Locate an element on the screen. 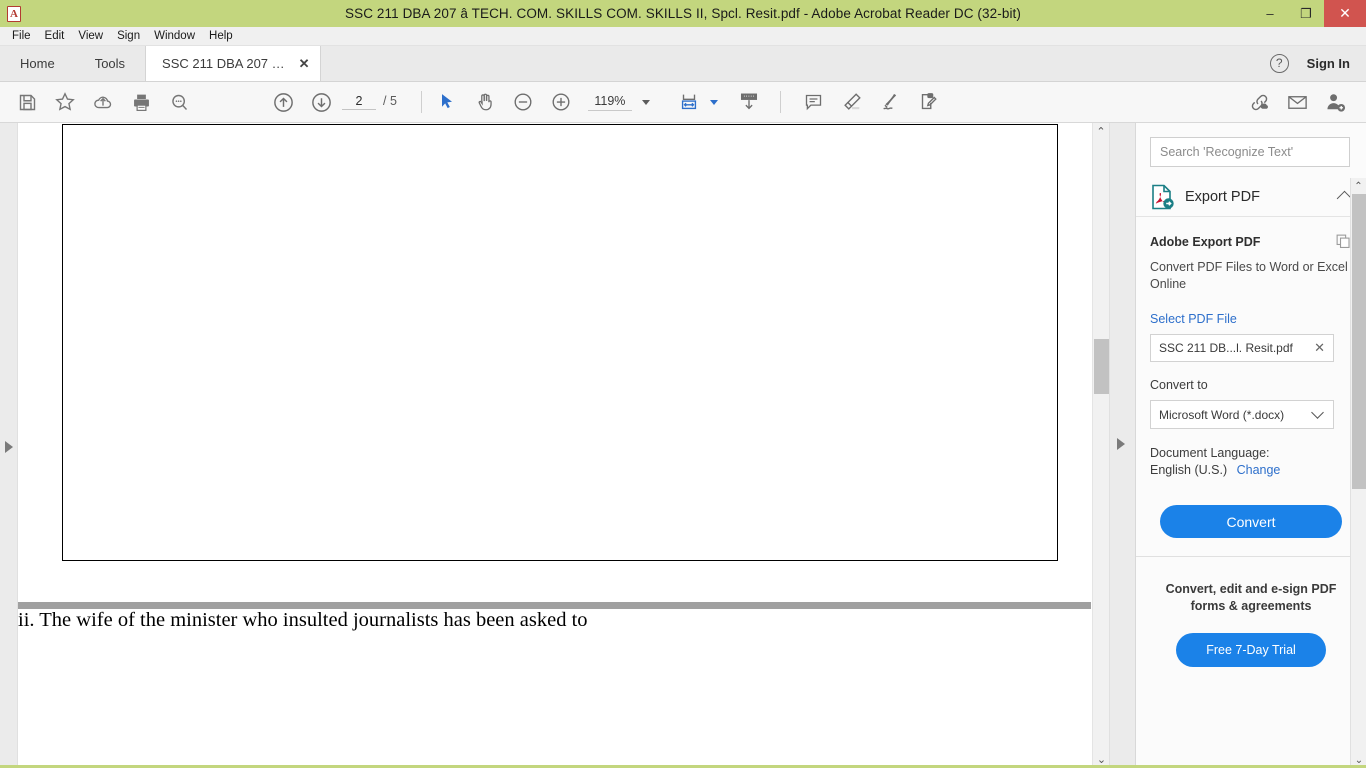  export-pdf-icon is located at coordinates (1162, 197).